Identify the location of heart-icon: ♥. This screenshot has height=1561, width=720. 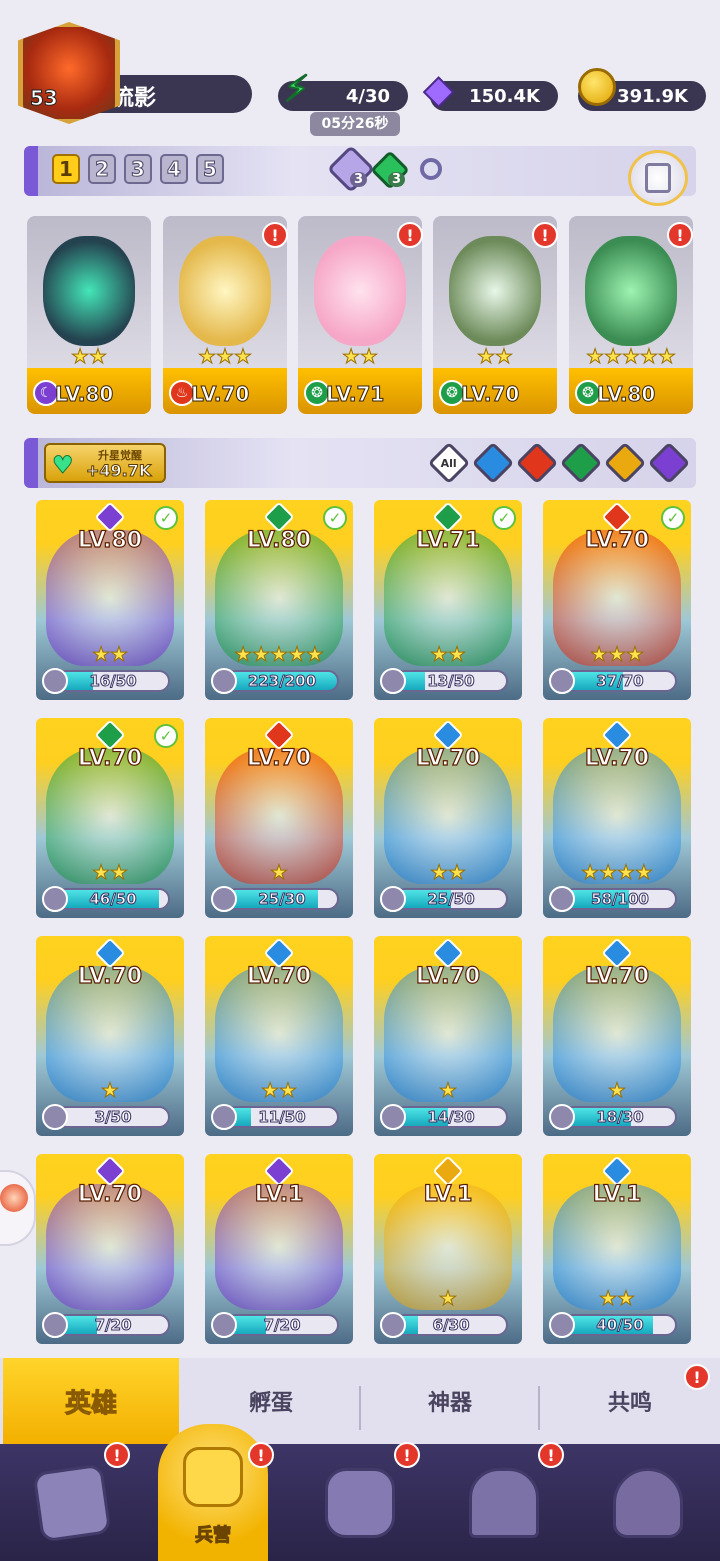
(63, 465).